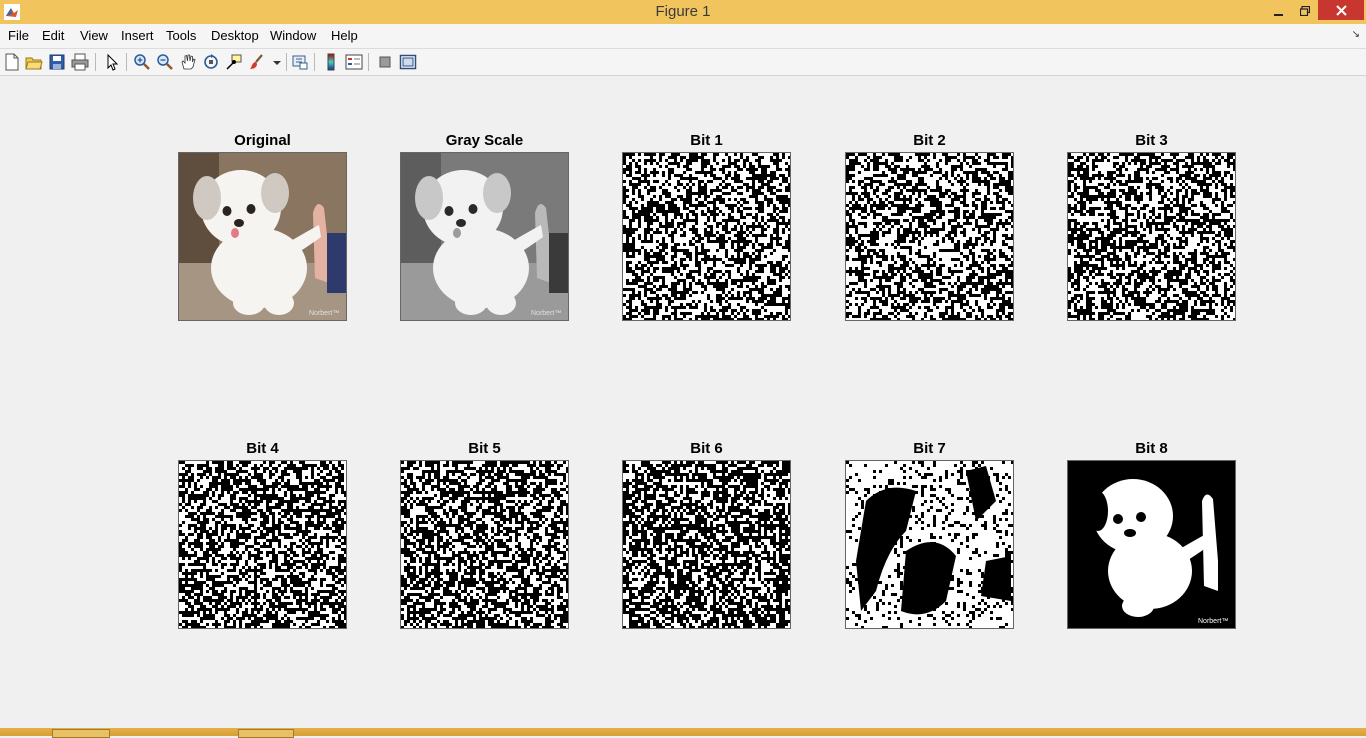 The width and height of the screenshot is (1366, 738). I want to click on subplot-title-bit-6: Bit 6, so click(706, 448).